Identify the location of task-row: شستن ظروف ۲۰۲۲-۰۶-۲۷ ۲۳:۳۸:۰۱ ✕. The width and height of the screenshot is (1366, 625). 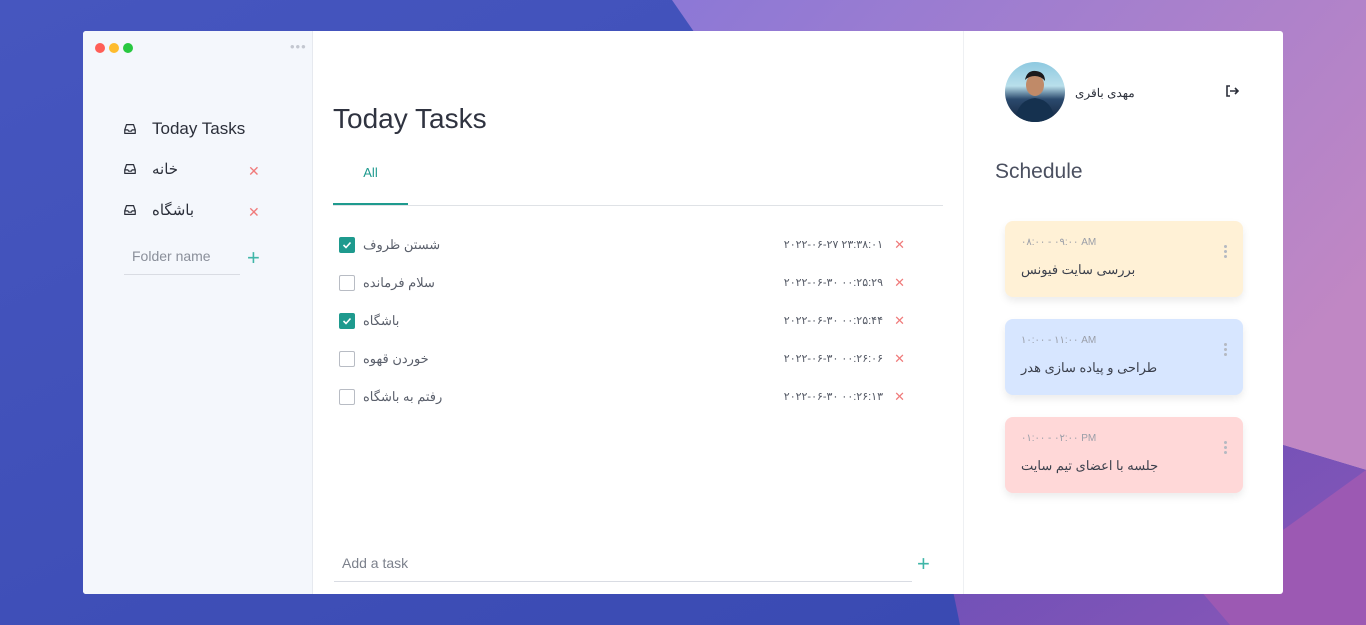
(631, 247).